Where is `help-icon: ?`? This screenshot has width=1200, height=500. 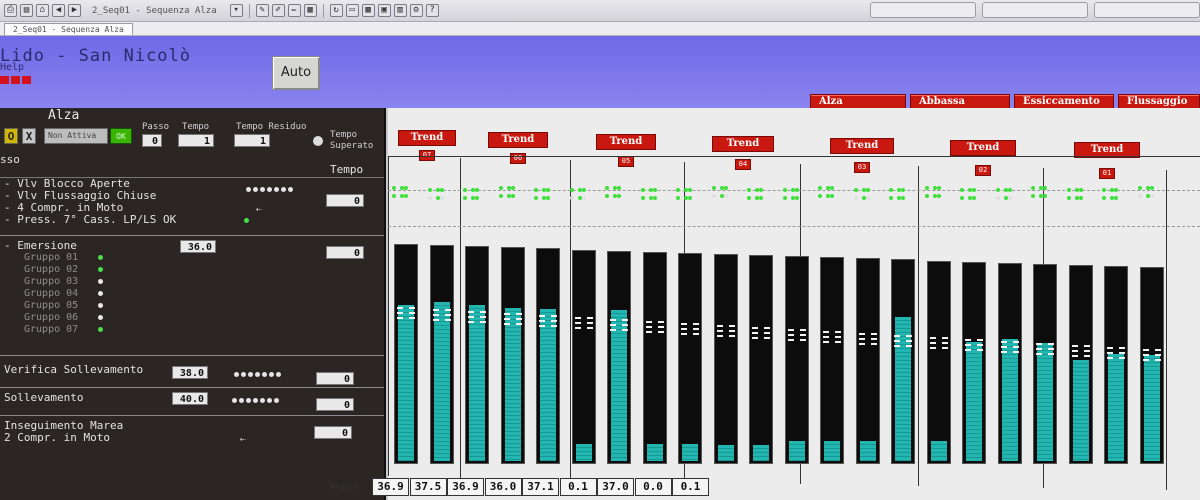 help-icon: ? is located at coordinates (432, 10).